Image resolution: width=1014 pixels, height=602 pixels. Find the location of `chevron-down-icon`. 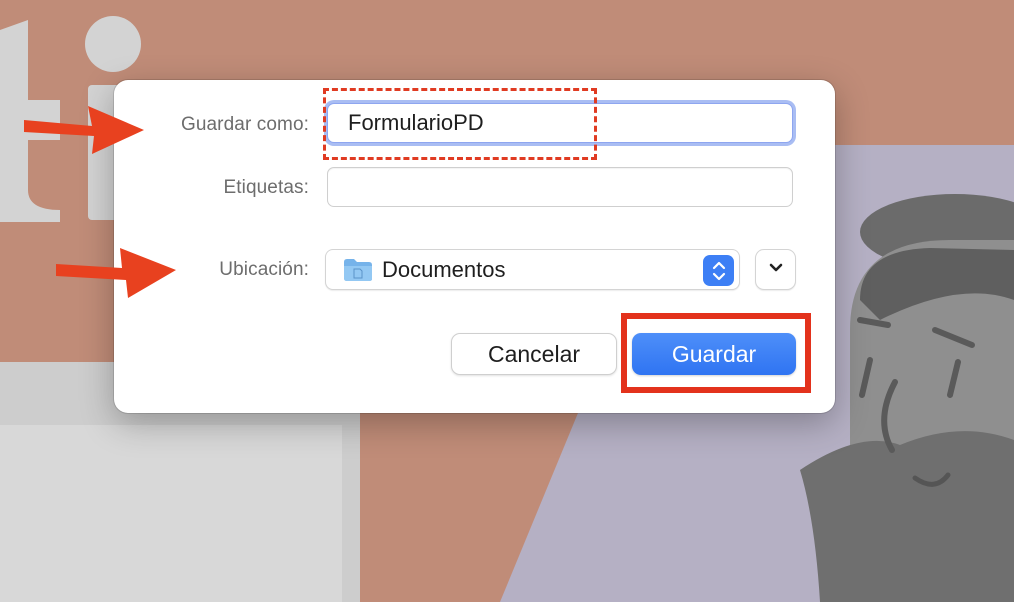

chevron-down-icon is located at coordinates (776, 270).